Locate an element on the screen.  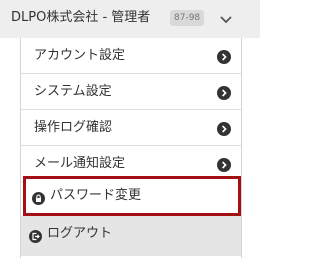
chevron-down-icon is located at coordinates (226, 19).